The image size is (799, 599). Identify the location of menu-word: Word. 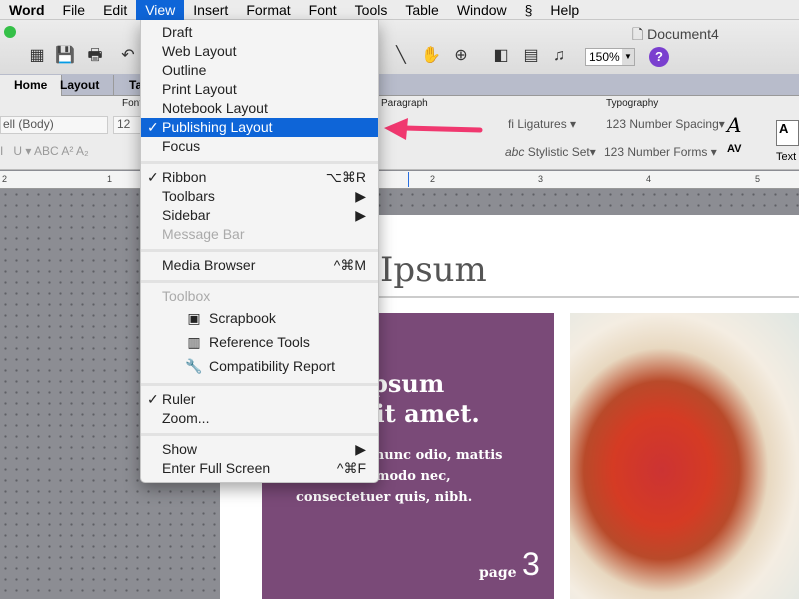
(27, 10).